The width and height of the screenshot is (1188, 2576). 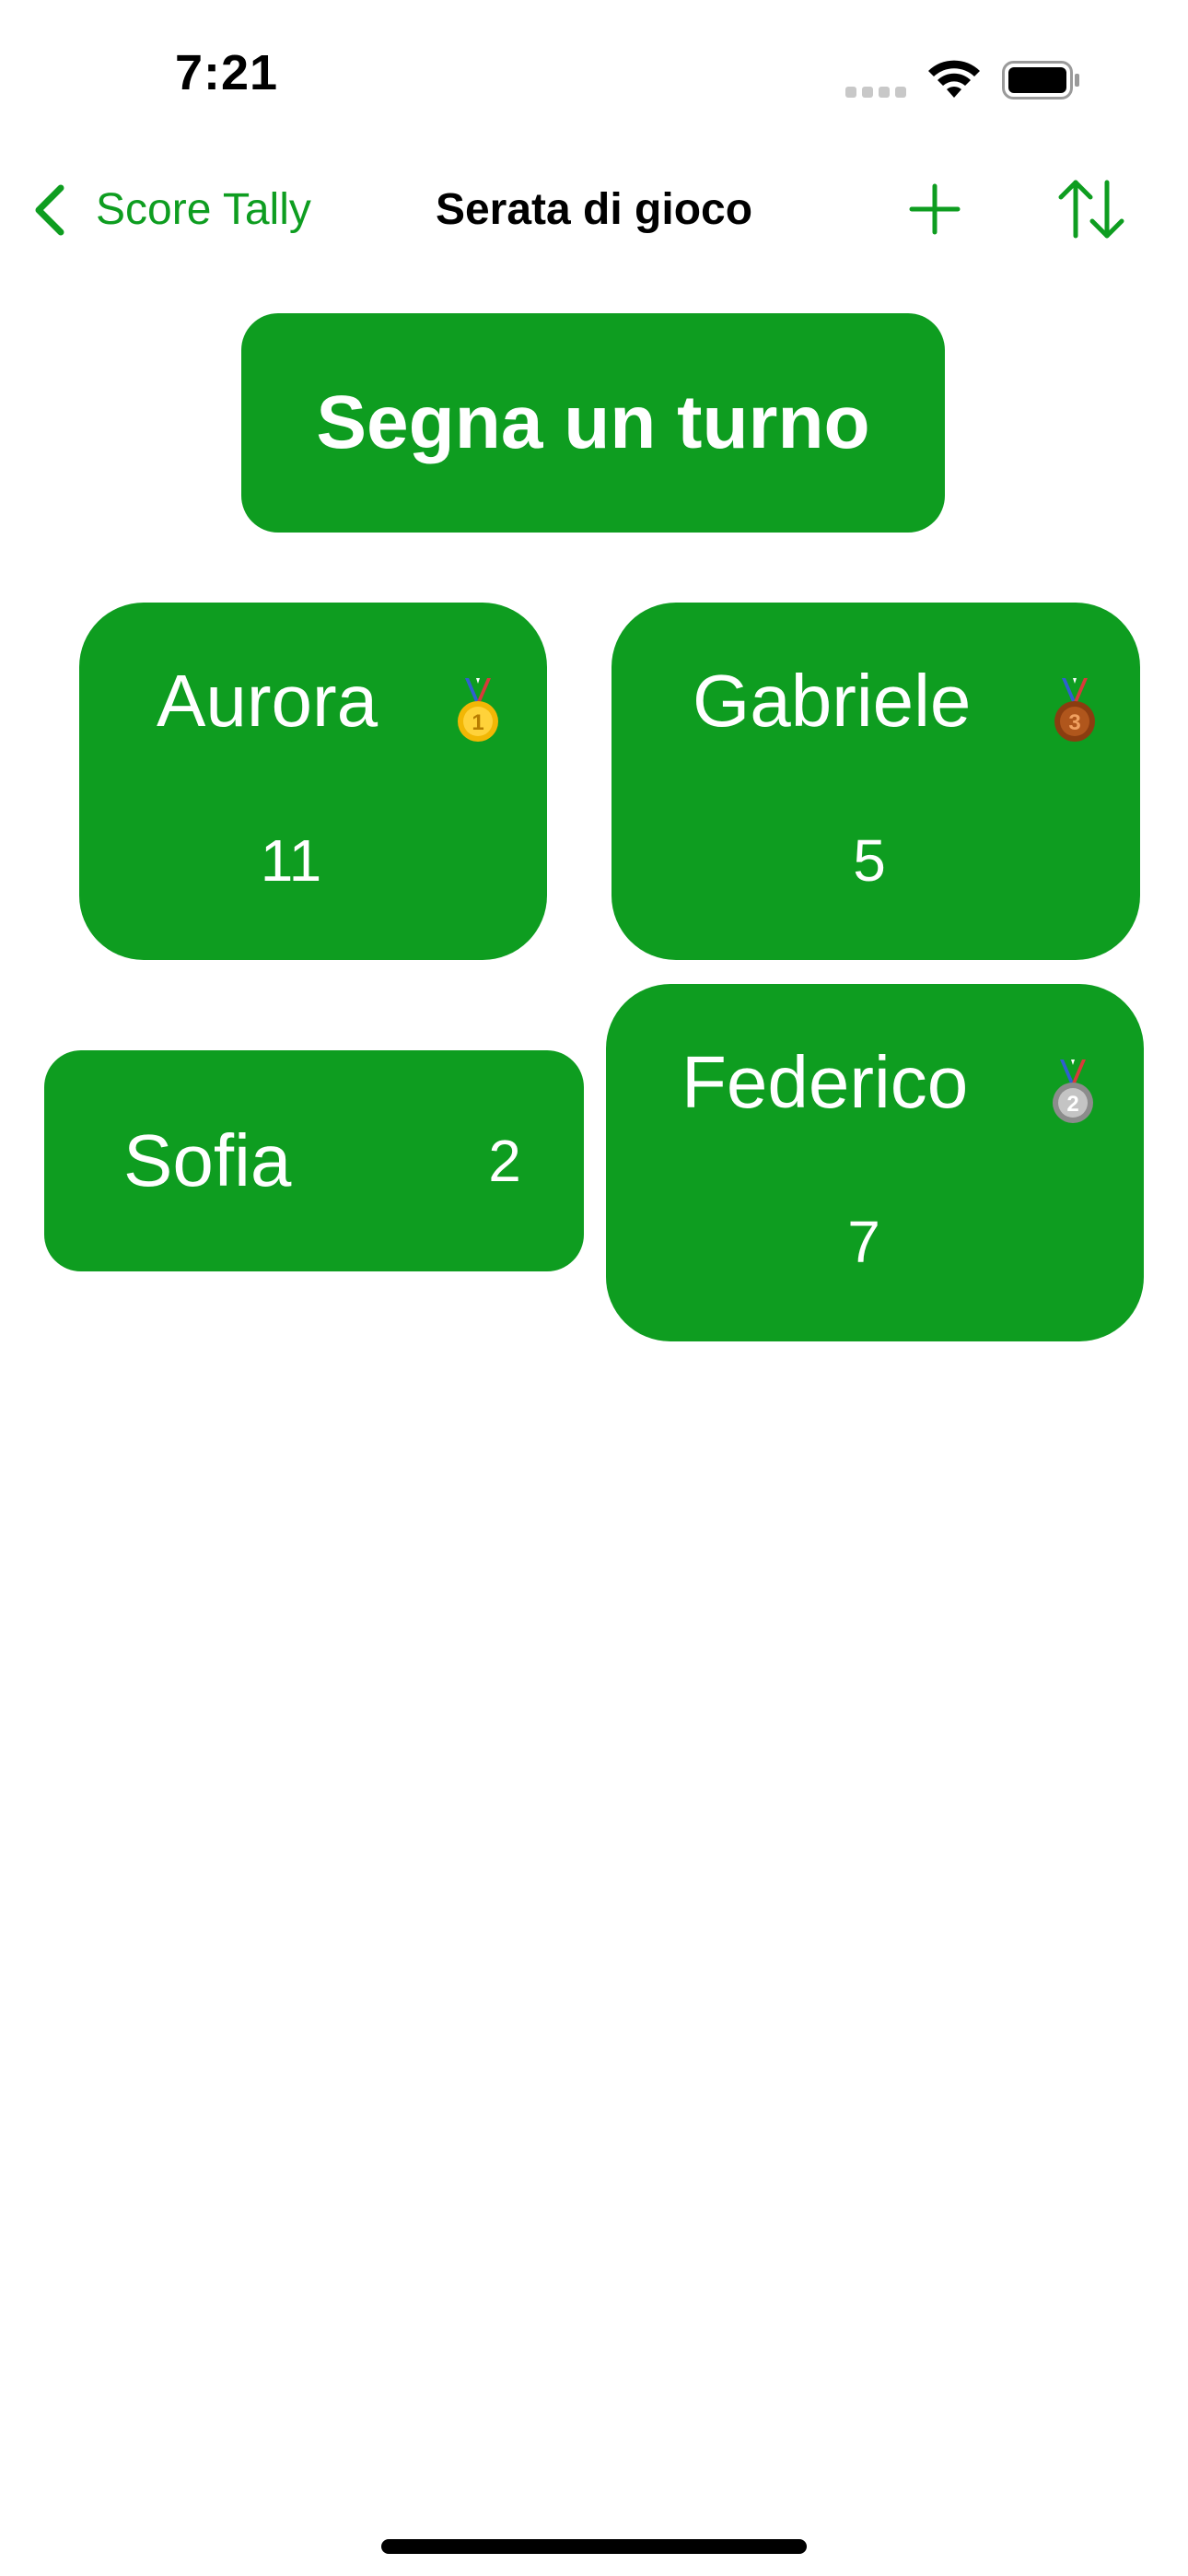 I want to click on cellular-signal-icon, so click(x=876, y=93).